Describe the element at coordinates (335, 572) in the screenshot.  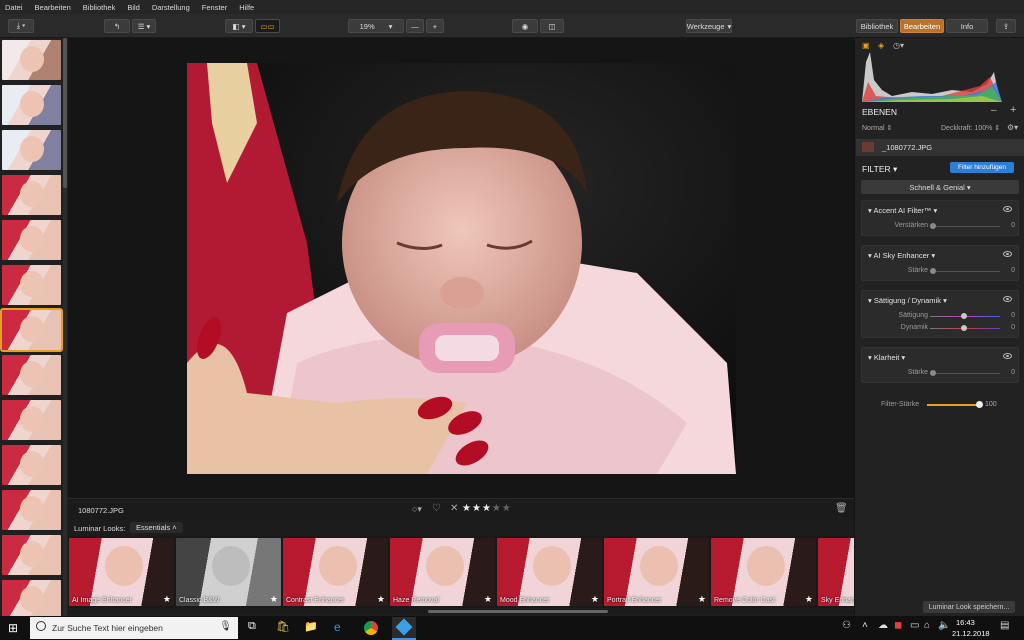
I see `look-preset: Contrast Enhancer ★` at that location.